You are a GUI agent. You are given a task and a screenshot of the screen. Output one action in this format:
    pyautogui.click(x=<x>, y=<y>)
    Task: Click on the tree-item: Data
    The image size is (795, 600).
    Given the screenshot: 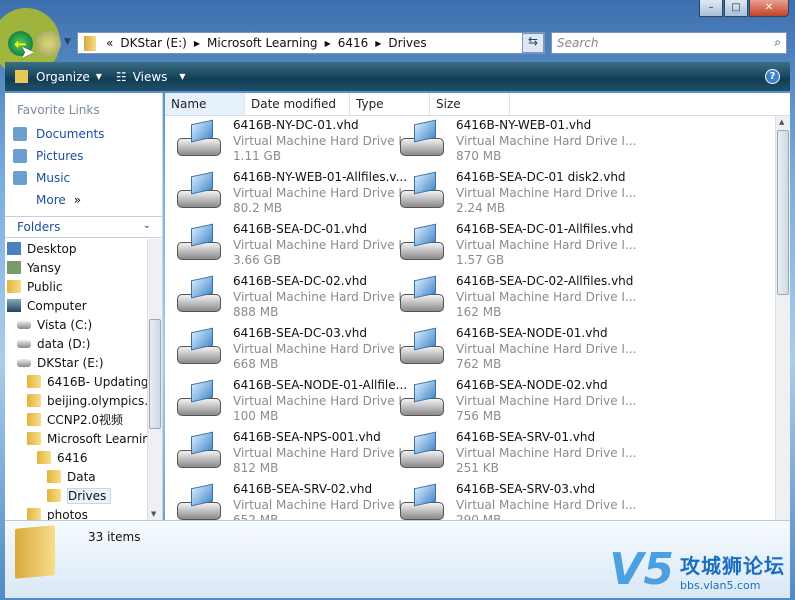 What is the action you would take?
    pyautogui.click(x=76, y=476)
    